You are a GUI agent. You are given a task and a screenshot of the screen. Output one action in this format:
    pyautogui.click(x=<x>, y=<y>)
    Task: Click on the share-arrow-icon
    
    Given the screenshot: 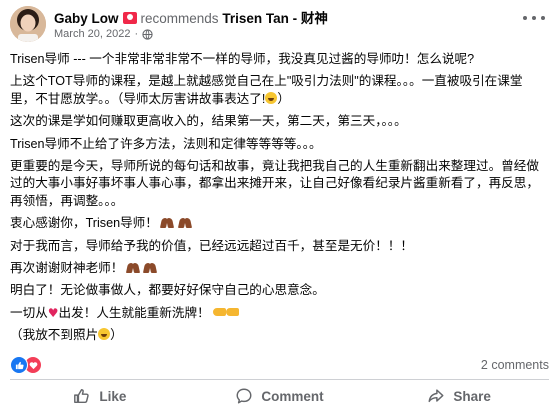 What is the action you would take?
    pyautogui.click(x=436, y=396)
    